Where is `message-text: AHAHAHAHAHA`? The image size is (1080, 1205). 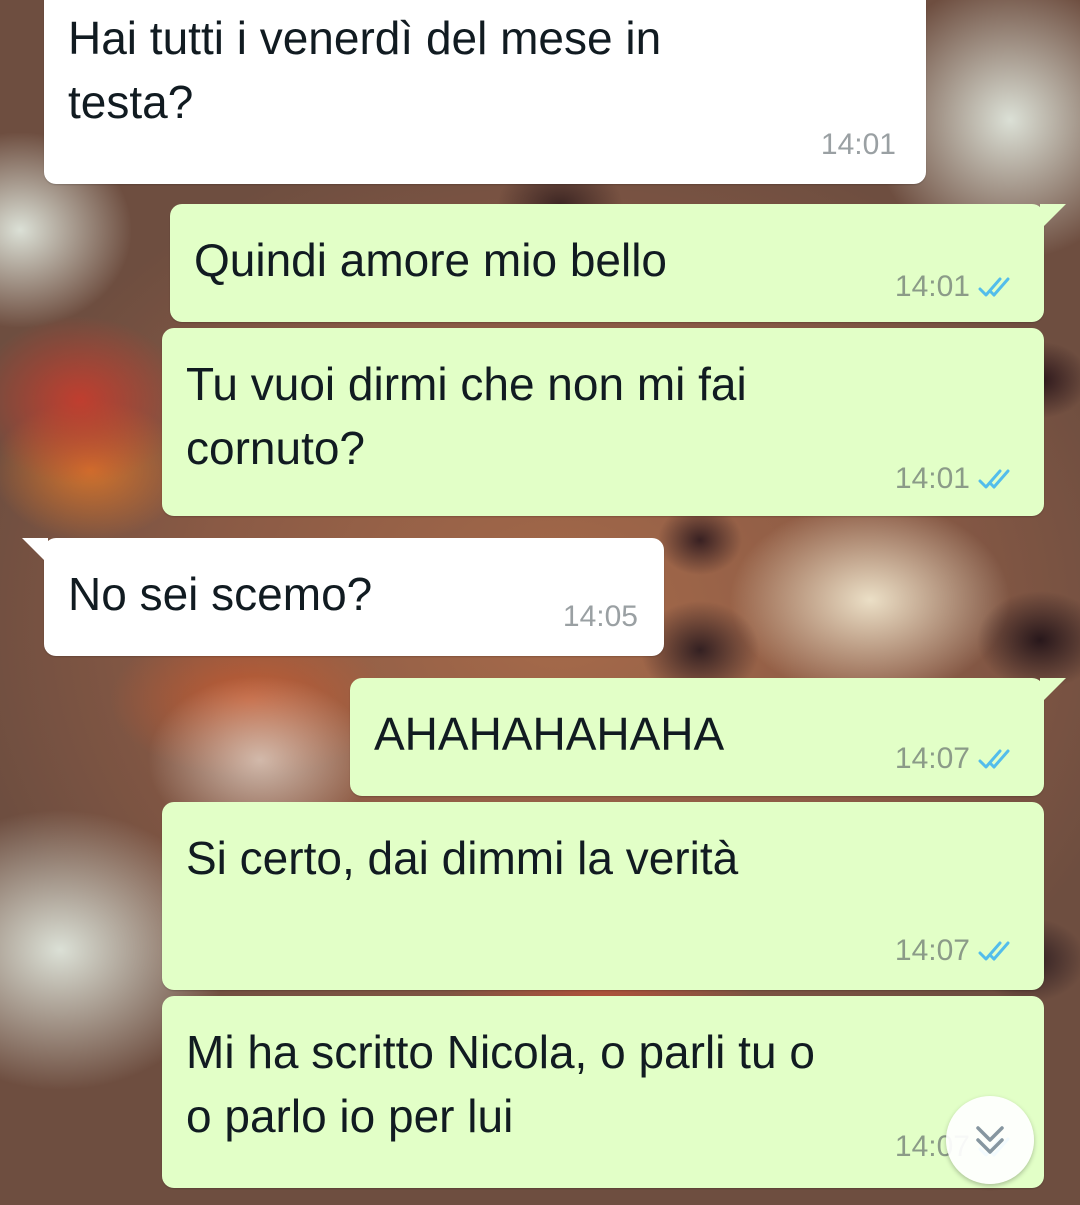
message-text: AHAHAHAHAHA is located at coordinates (549, 734).